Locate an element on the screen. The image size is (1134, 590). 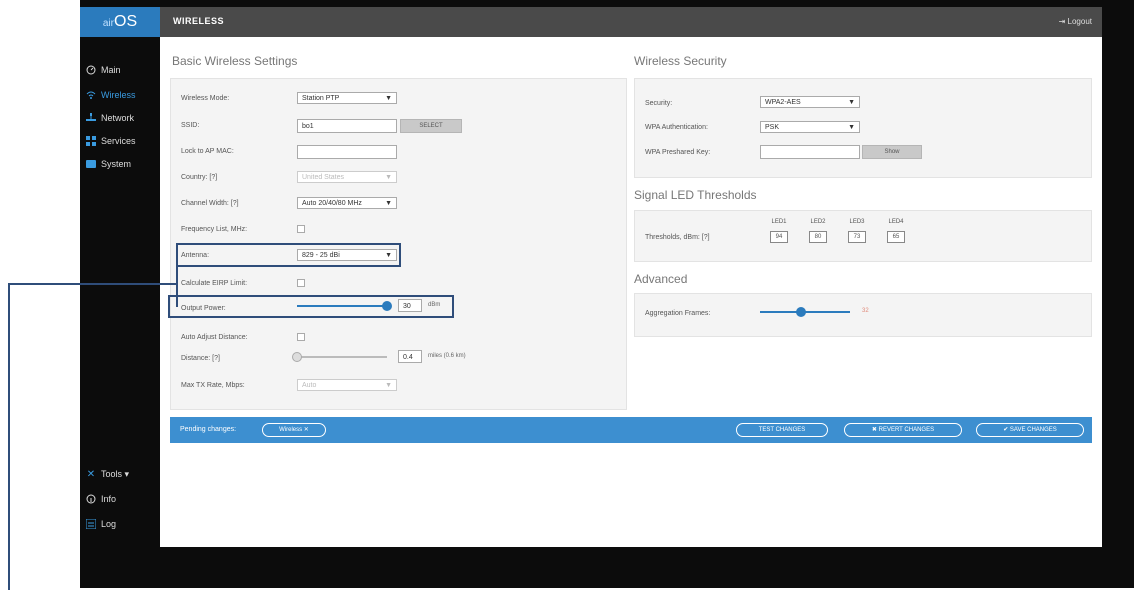
sidebar-item-label: Info is located at coordinates (109, 499).